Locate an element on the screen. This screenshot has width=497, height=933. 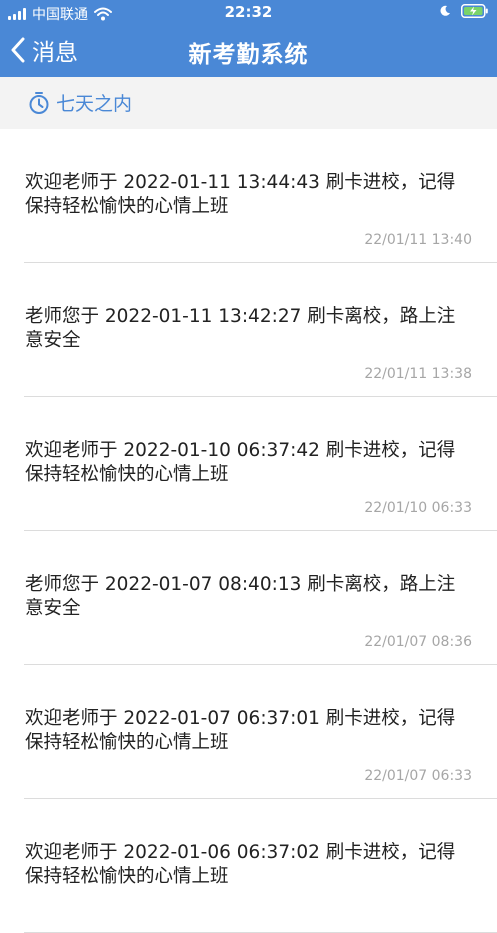
battery-charging-icon is located at coordinates (474, 11).